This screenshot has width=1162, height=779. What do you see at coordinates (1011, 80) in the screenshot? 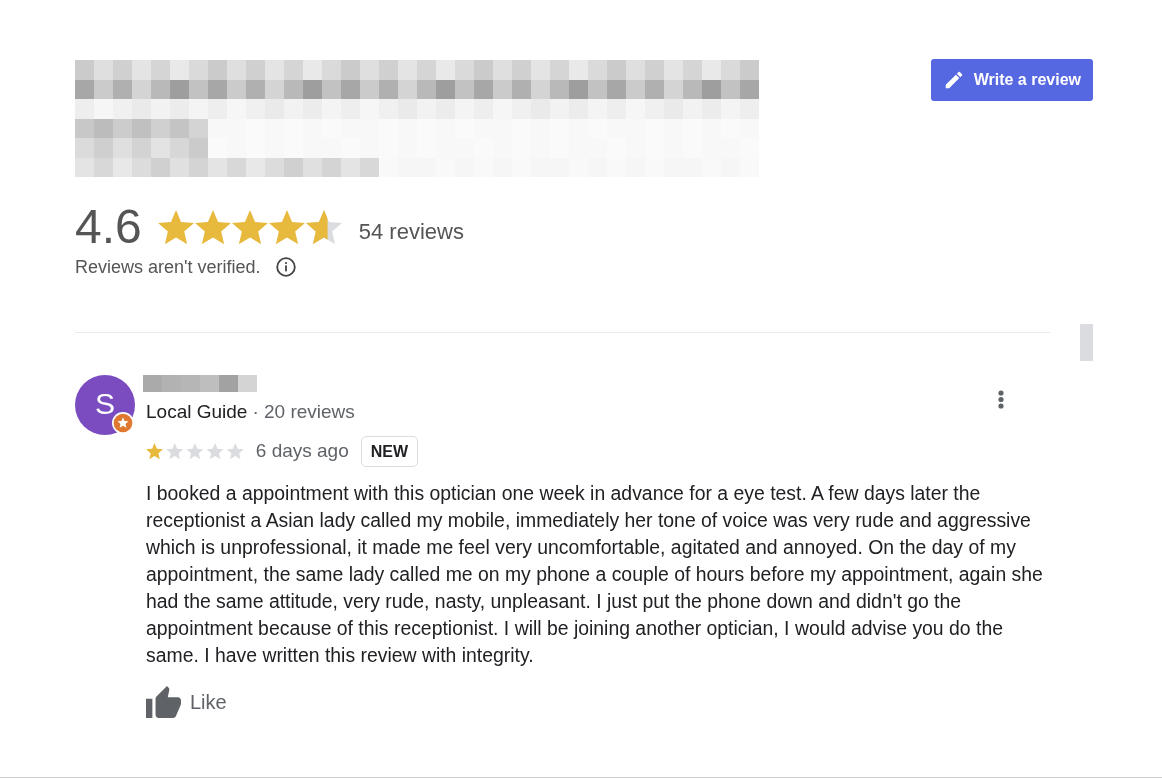
I see `write-review-button: Write a review` at bounding box center [1011, 80].